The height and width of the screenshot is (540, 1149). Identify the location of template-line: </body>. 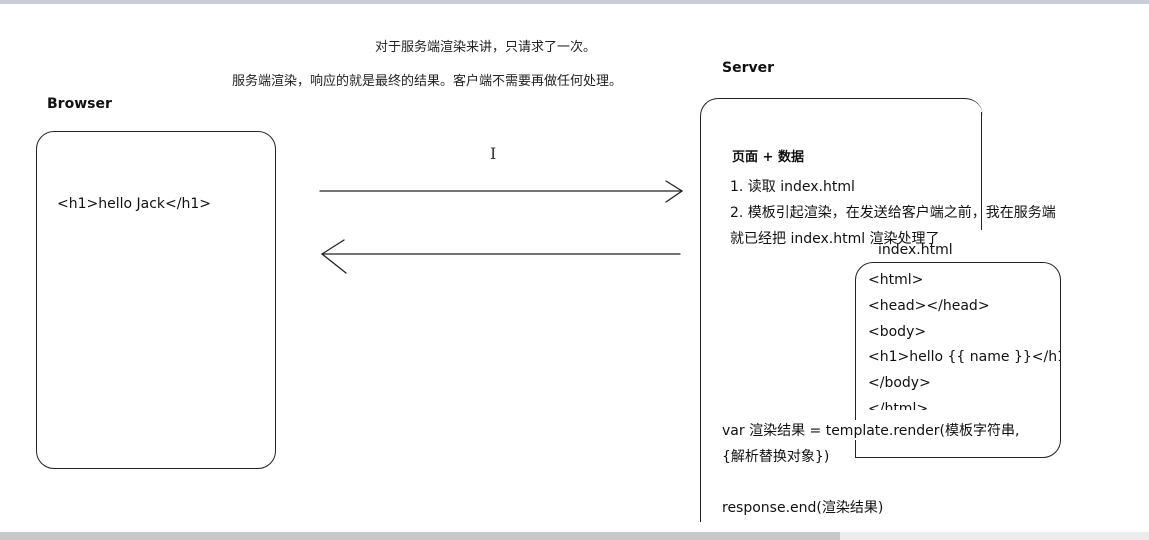
(899, 383).